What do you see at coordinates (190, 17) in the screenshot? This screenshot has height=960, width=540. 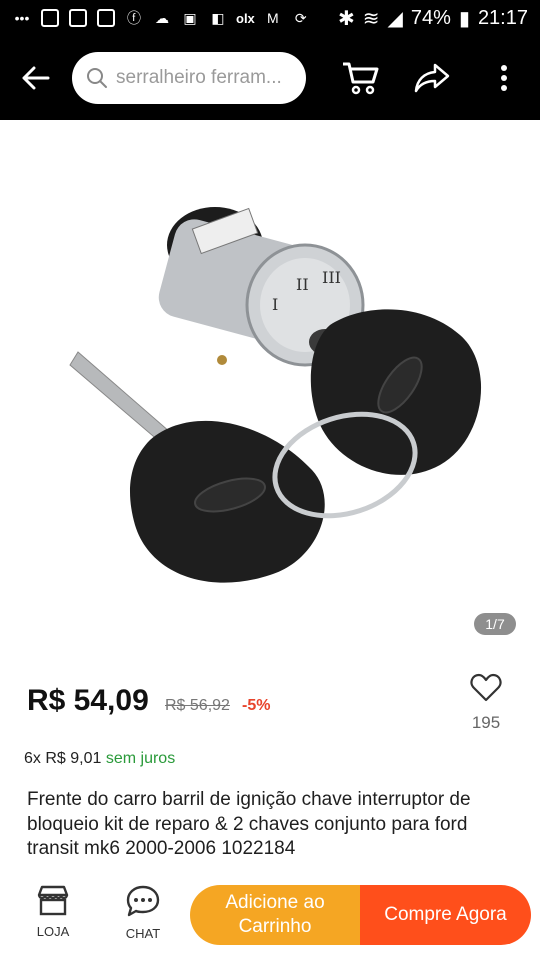 I see `alert-icon: ▣` at bounding box center [190, 17].